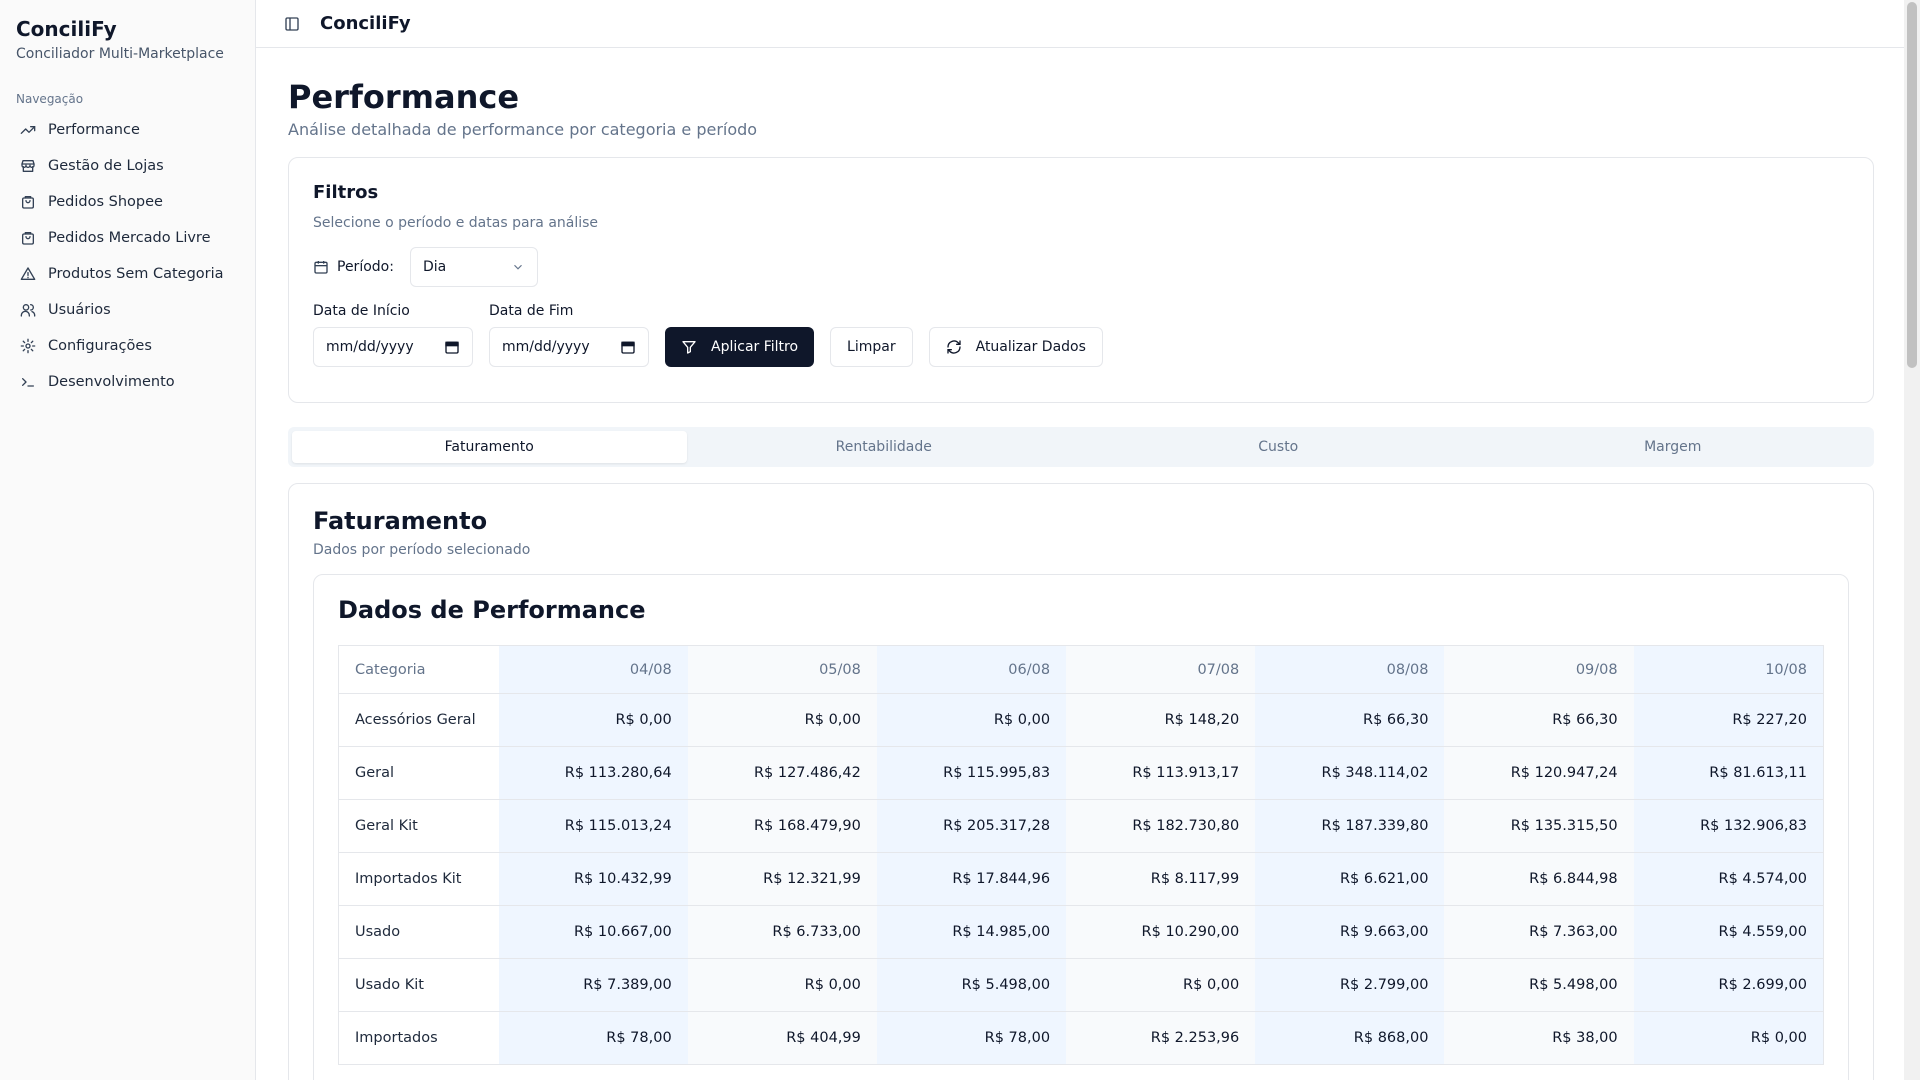 Image resolution: width=1920 pixels, height=1080 pixels. Describe the element at coordinates (593, 669) in the screenshot. I see `column-header: 04/08` at that location.